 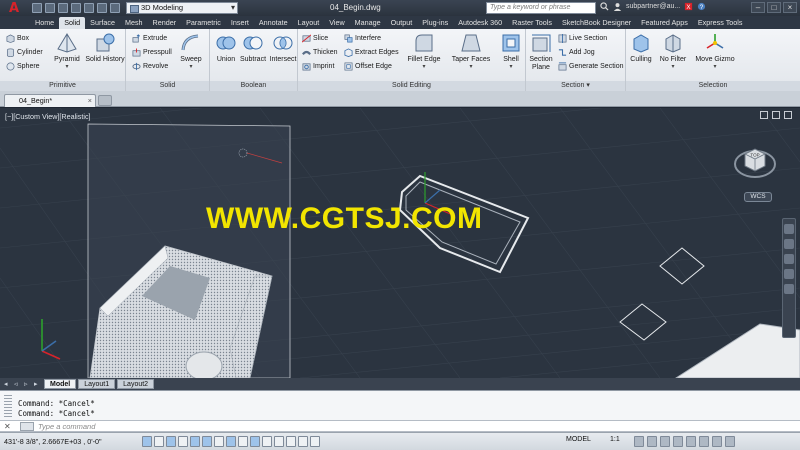 I want to click on culling-button: Culling, so click(x=641, y=48).